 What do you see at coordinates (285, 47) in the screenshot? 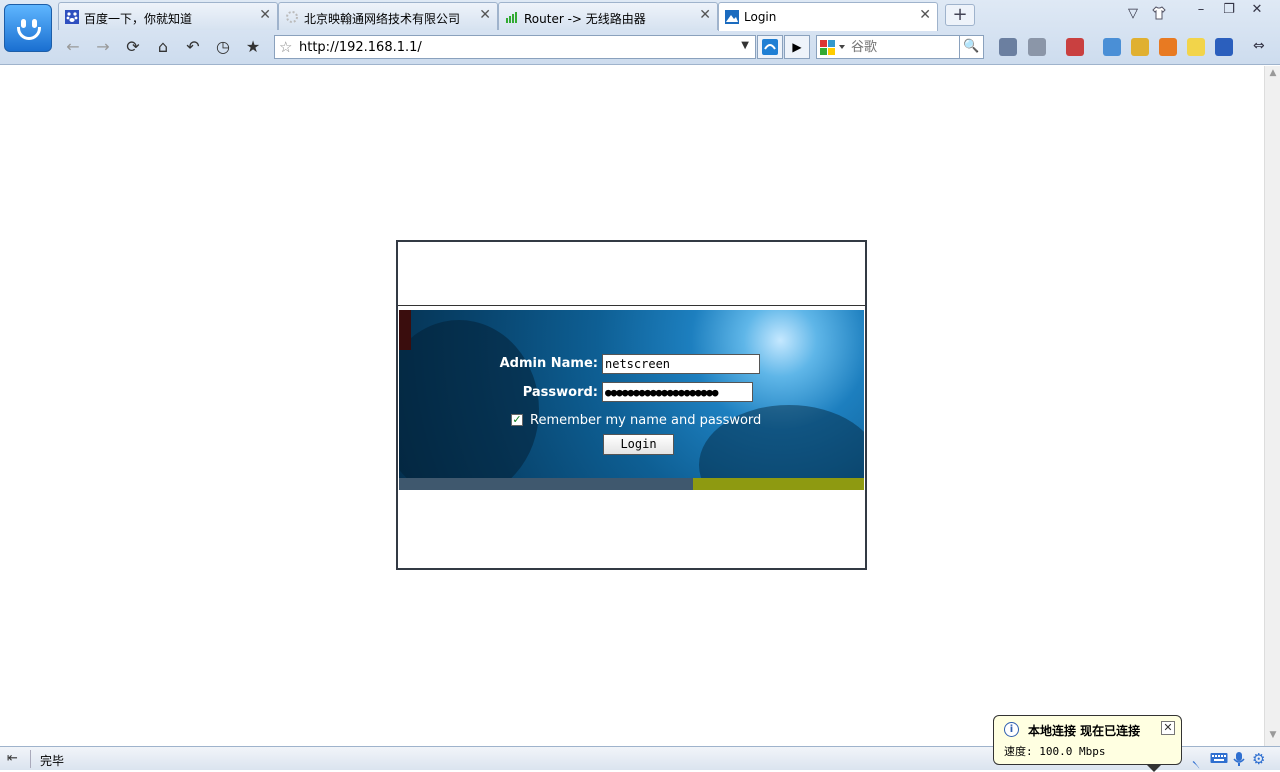
I see `bookmark-star-icon: ☆` at bounding box center [285, 47].